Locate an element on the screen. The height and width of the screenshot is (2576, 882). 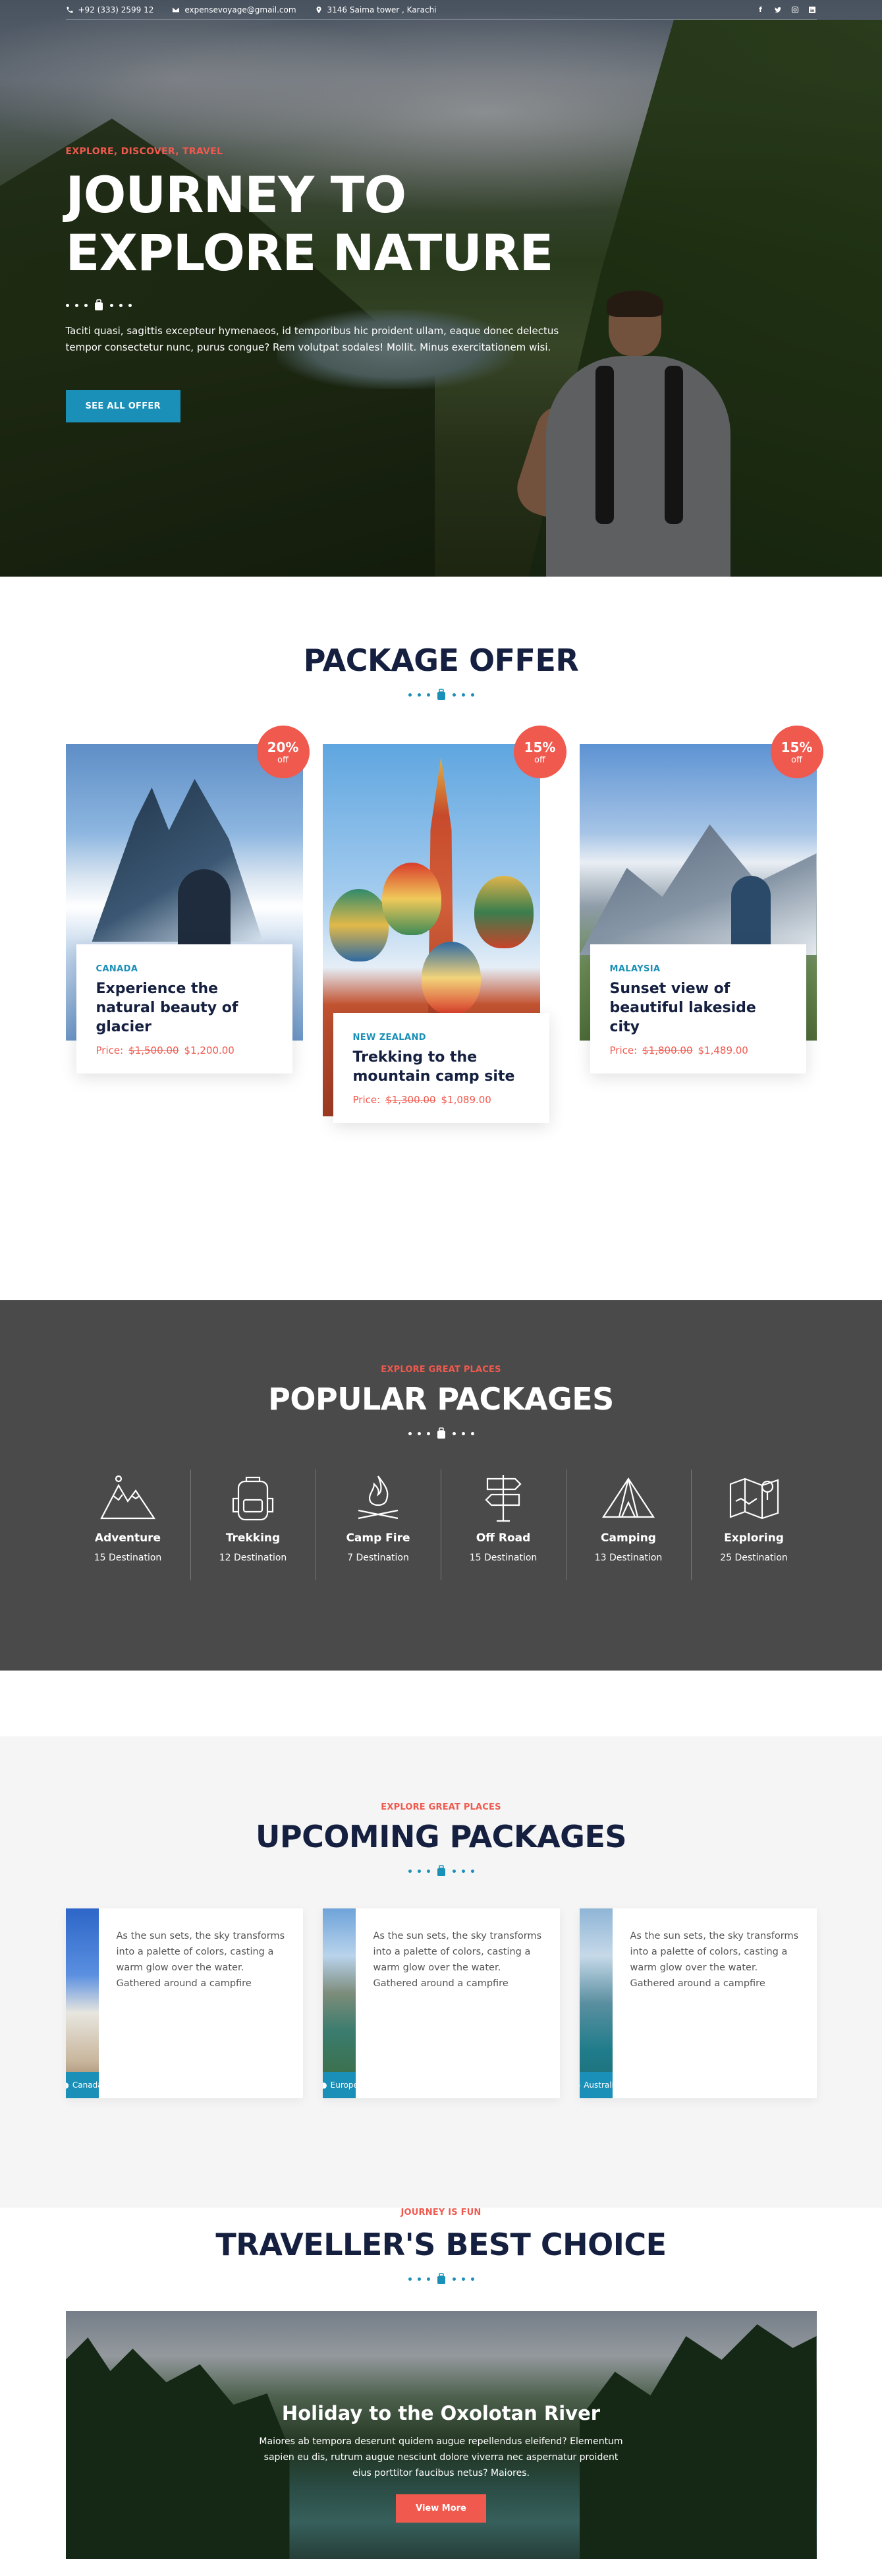
topbar-phone-text: +92 (333) 2599 12 is located at coordinates (116, 9).